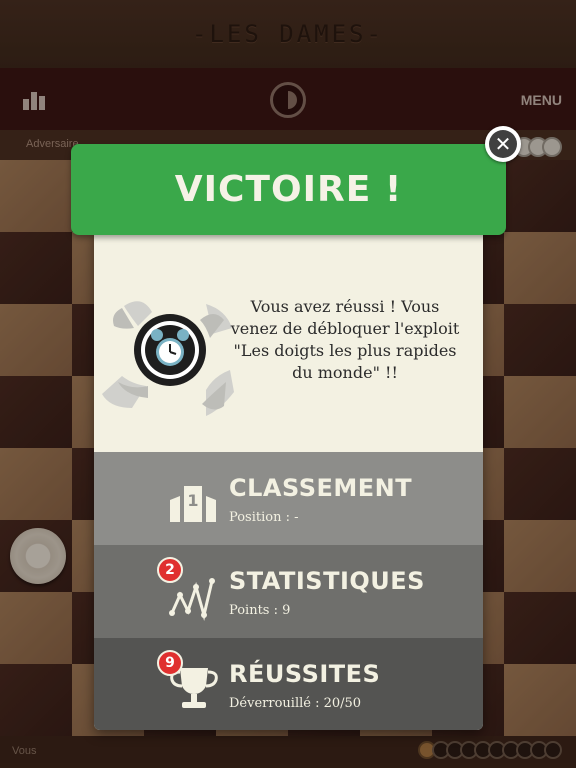 The width and height of the screenshot is (576, 768). I want to click on ranking-title: CLASSEMENT, so click(321, 488).